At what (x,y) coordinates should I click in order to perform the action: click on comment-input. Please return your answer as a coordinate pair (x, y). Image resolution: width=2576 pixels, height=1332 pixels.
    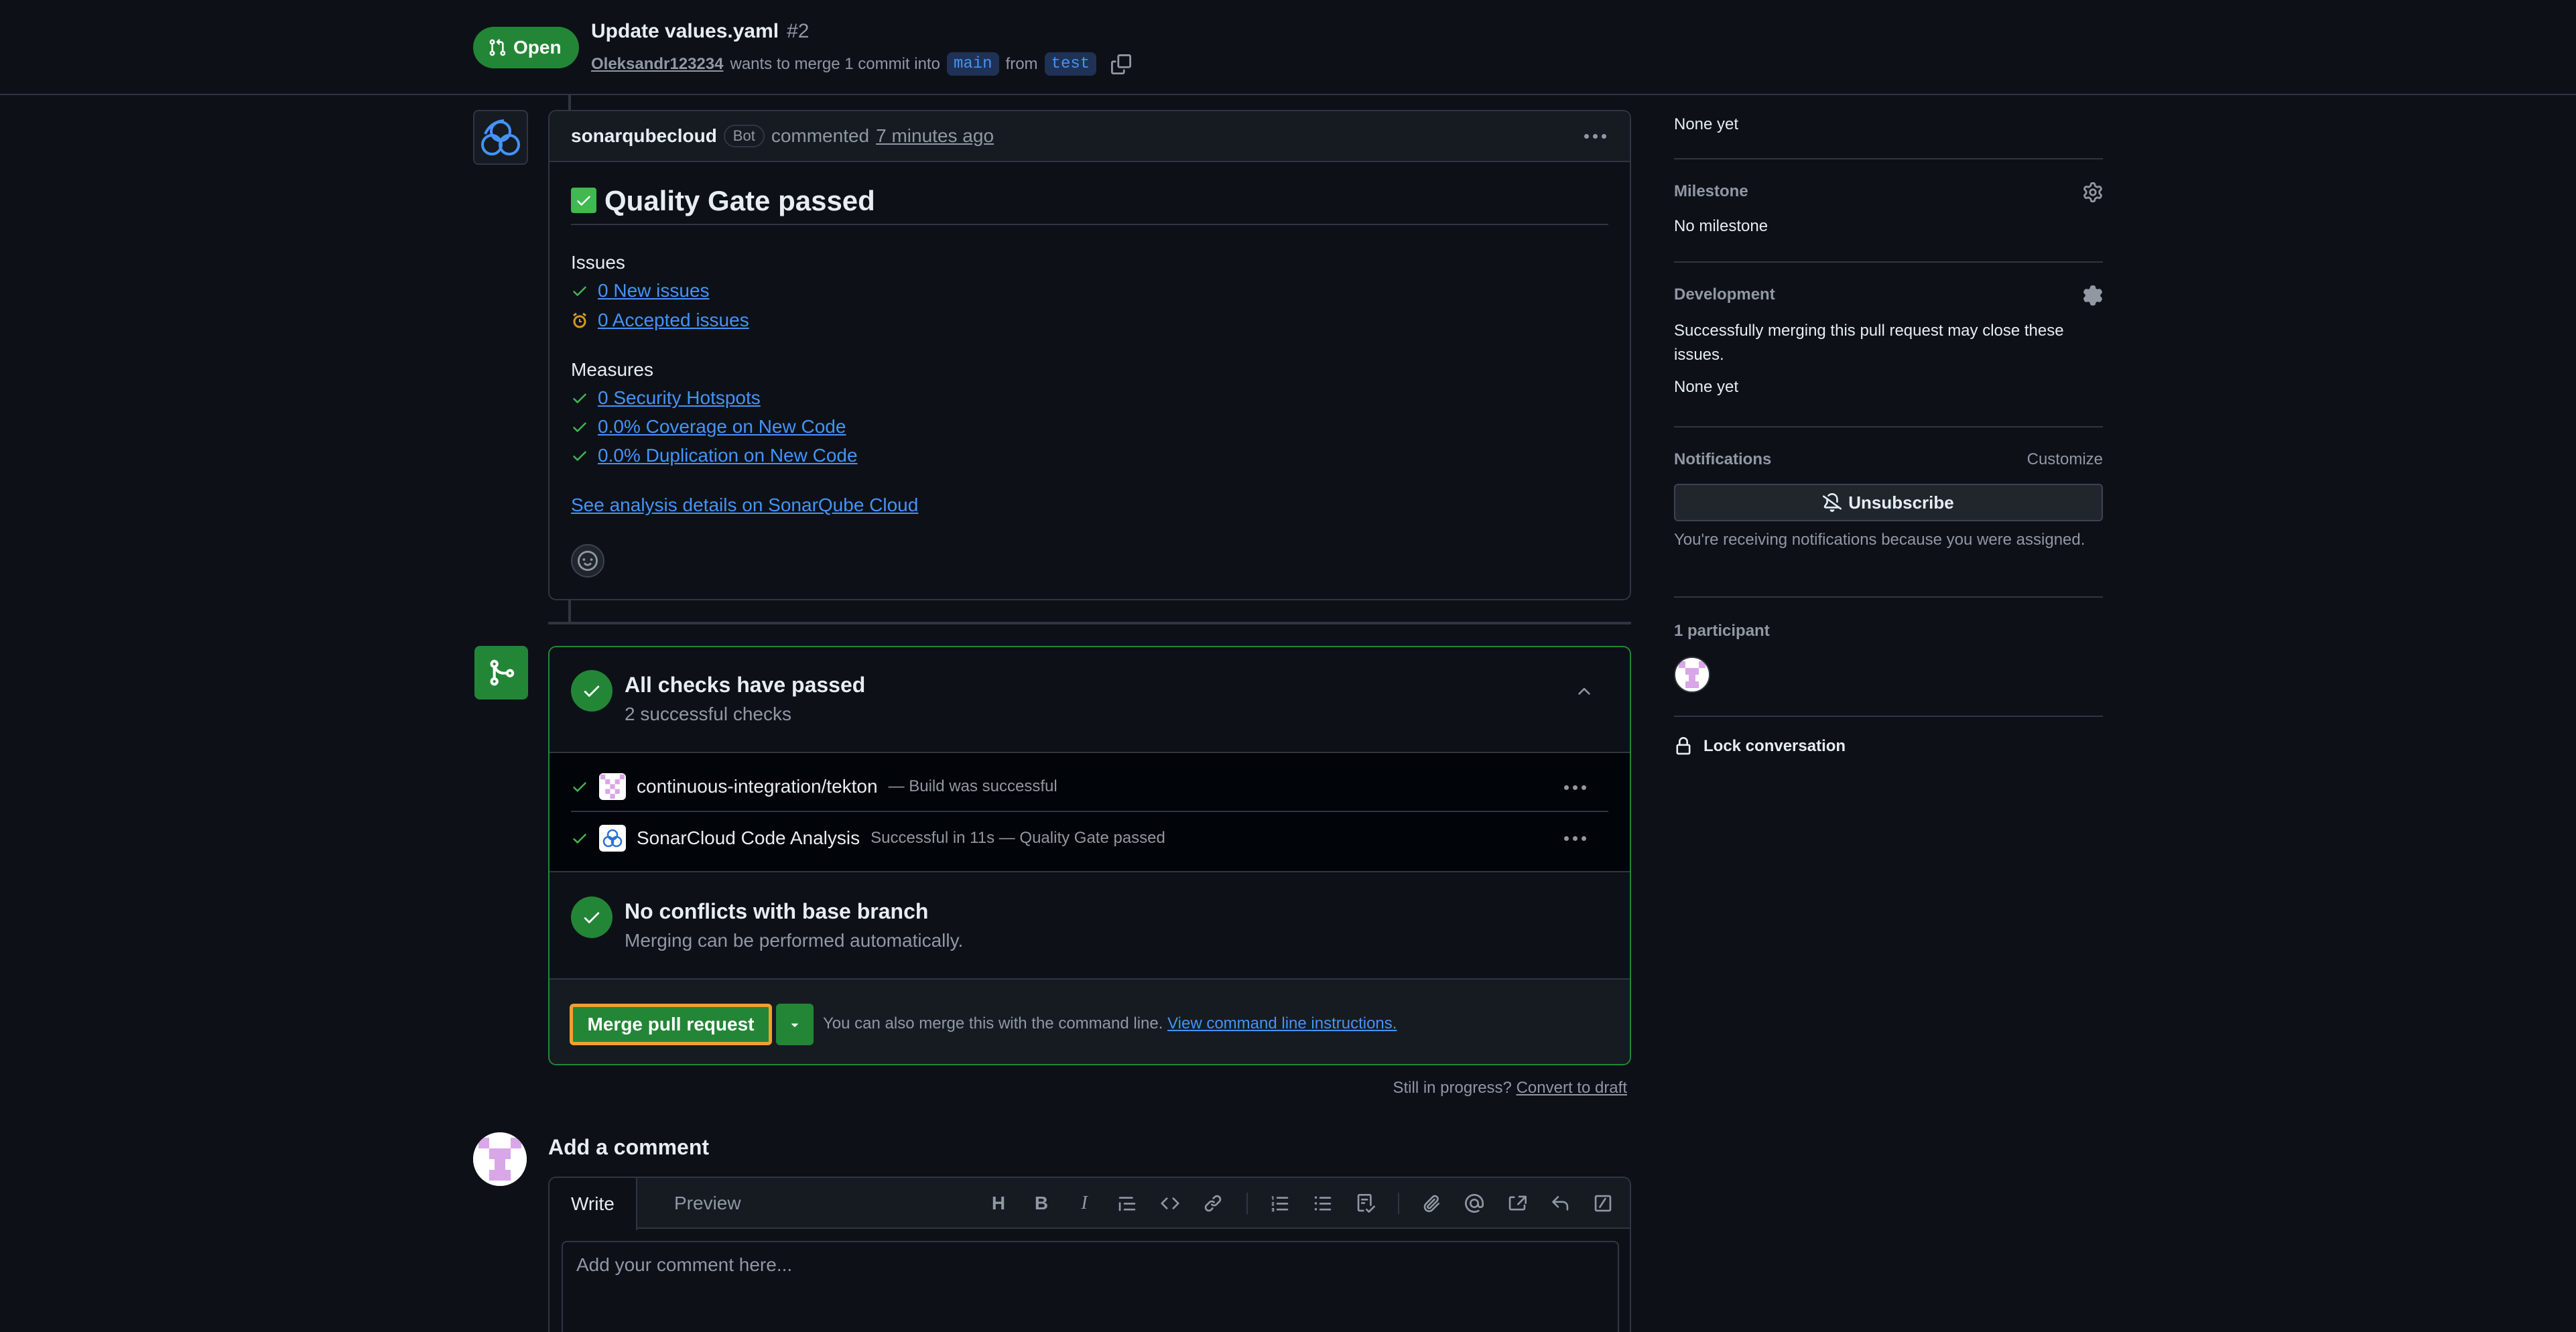
    Looking at the image, I should click on (1090, 1286).